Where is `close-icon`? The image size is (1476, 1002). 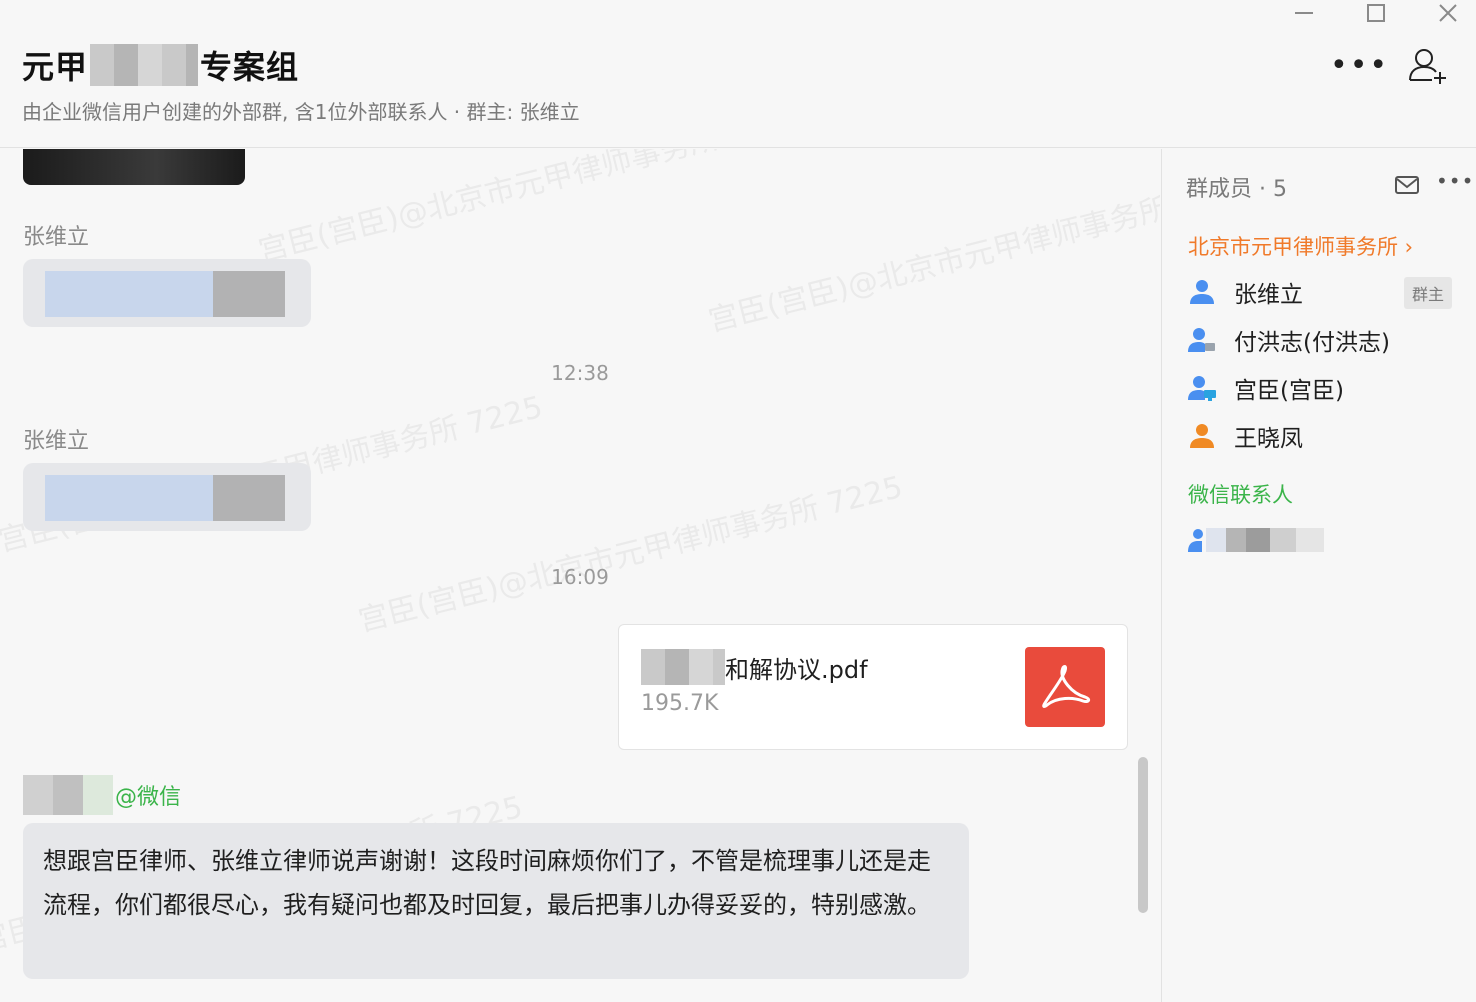
close-icon is located at coordinates (1448, 13).